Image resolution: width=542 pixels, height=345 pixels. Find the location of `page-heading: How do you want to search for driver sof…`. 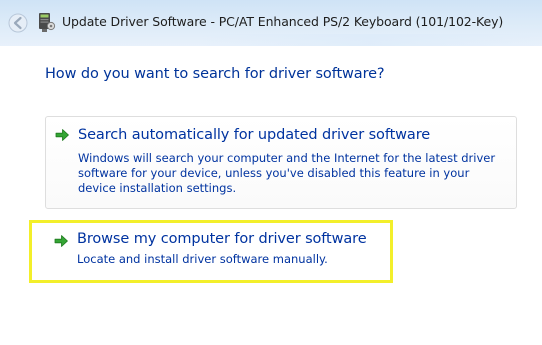

page-heading: How do you want to search for driver sof… is located at coordinates (215, 74).